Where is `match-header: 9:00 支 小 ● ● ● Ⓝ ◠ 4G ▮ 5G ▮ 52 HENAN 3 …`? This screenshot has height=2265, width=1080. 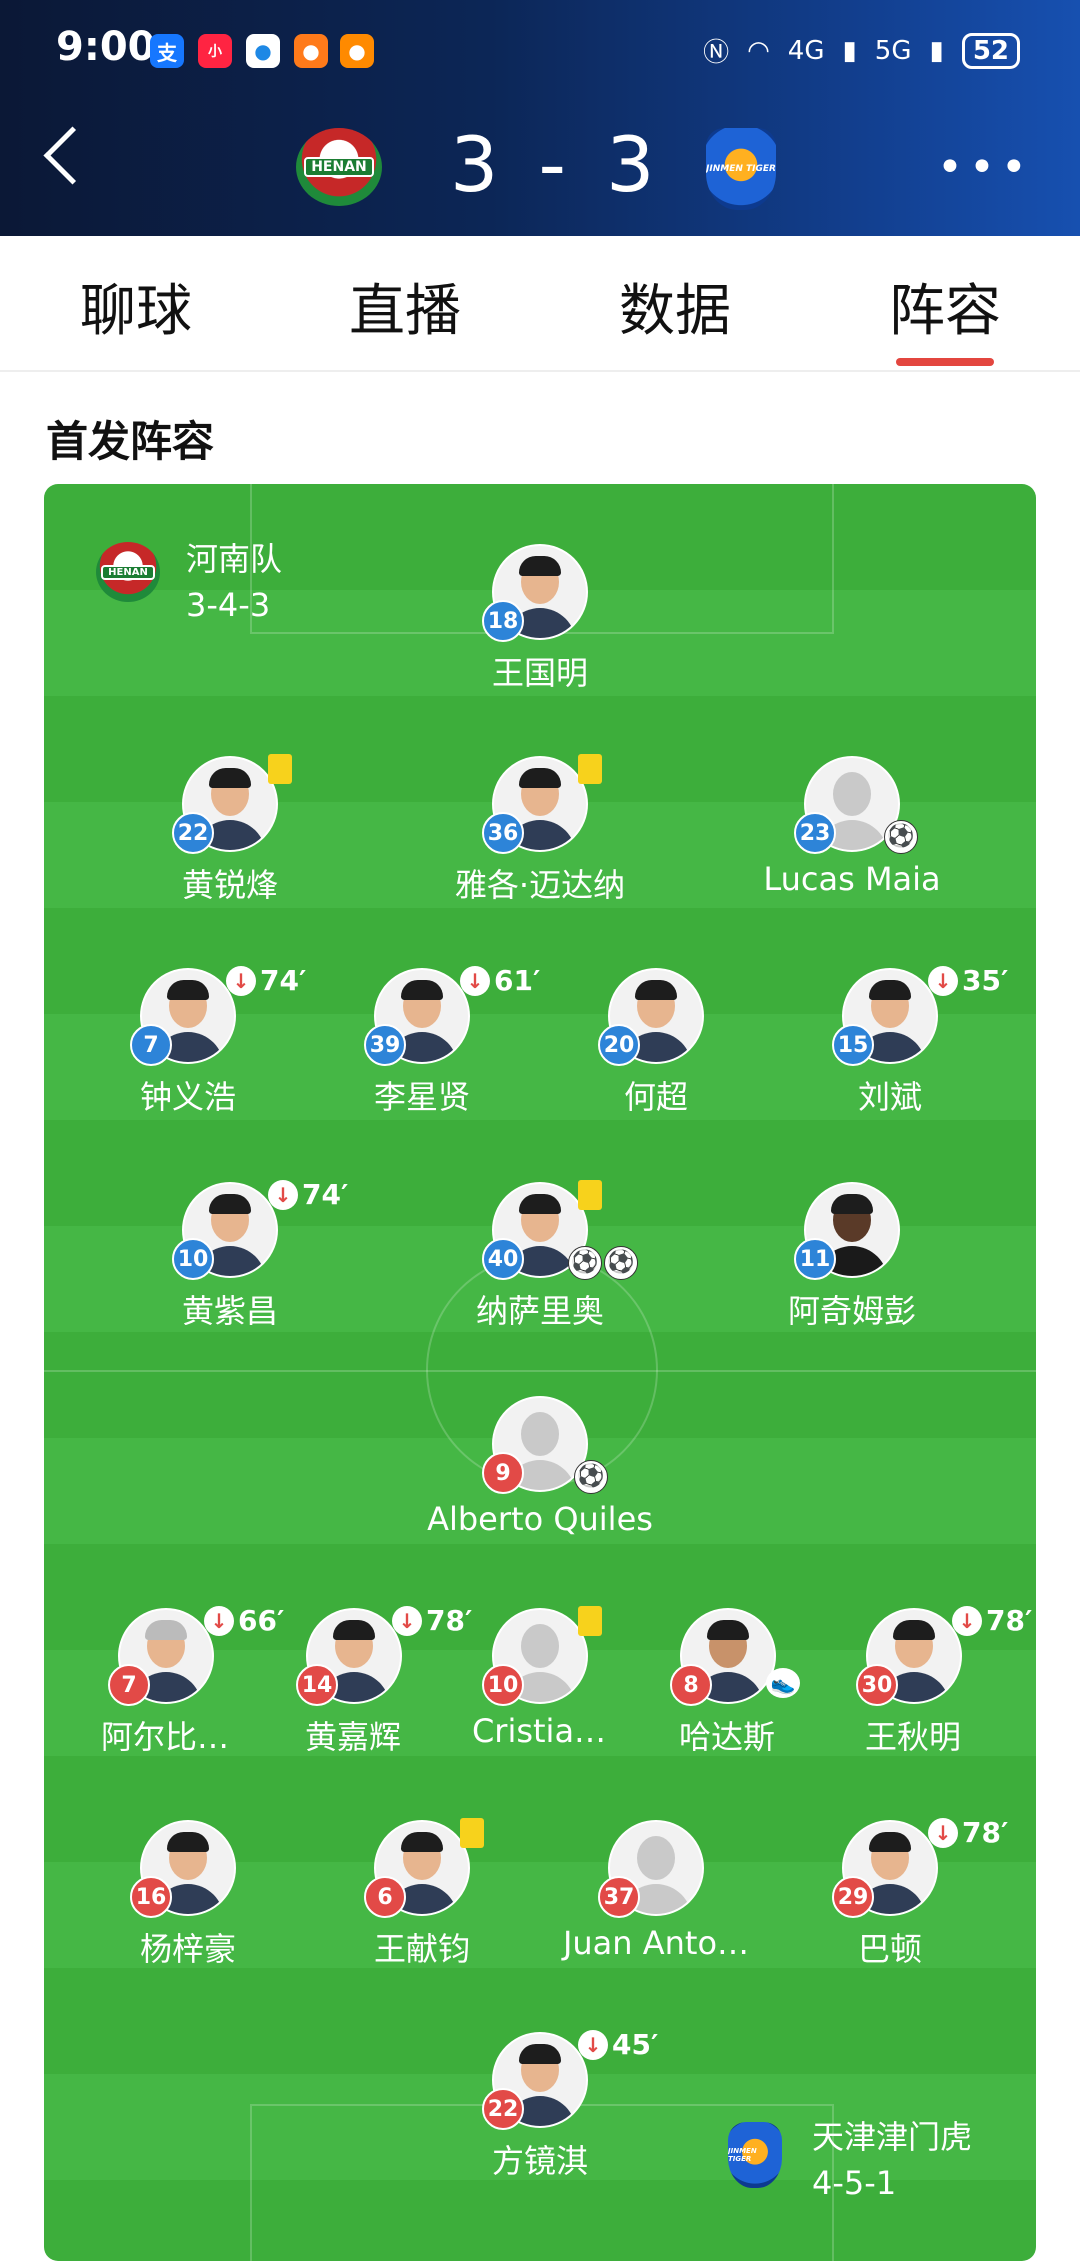 match-header: 9:00 支 小 ● ● ● Ⓝ ◠ 4G ▮ 5G ▮ 52 HENAN 3 … is located at coordinates (540, 118).